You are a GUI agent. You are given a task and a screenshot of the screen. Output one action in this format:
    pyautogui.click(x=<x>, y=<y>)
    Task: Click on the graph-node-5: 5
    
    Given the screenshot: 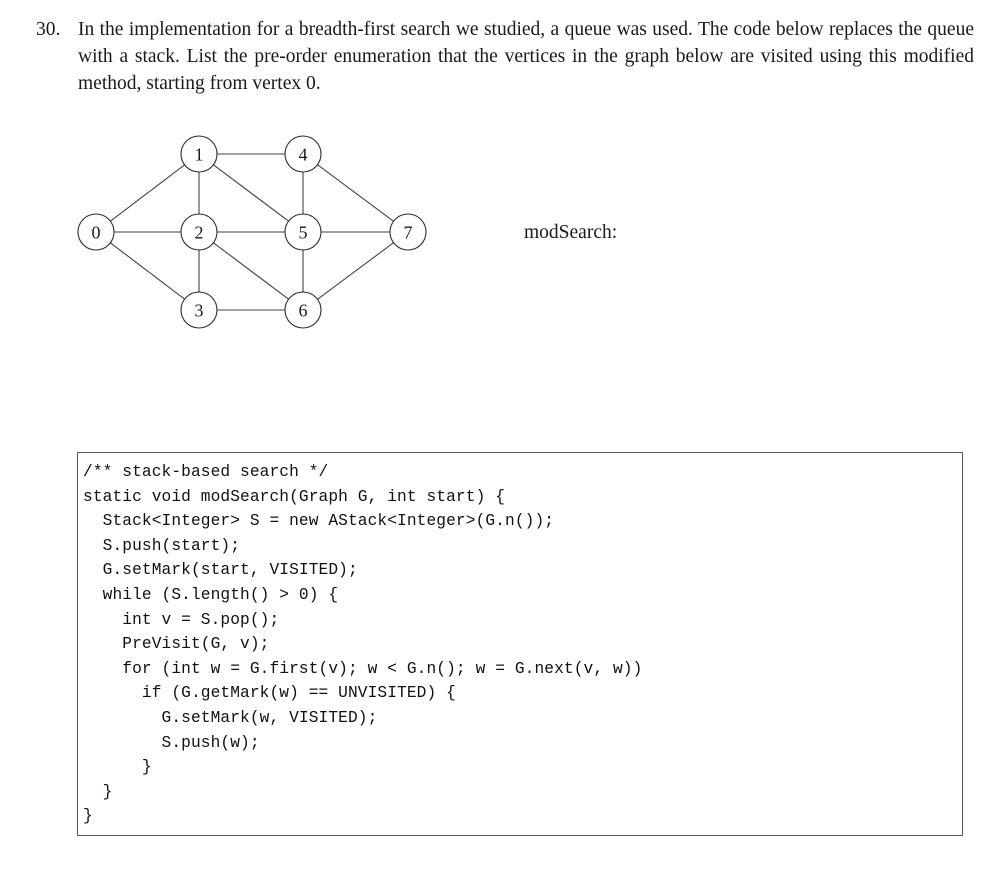 What is the action you would take?
    pyautogui.click(x=303, y=232)
    